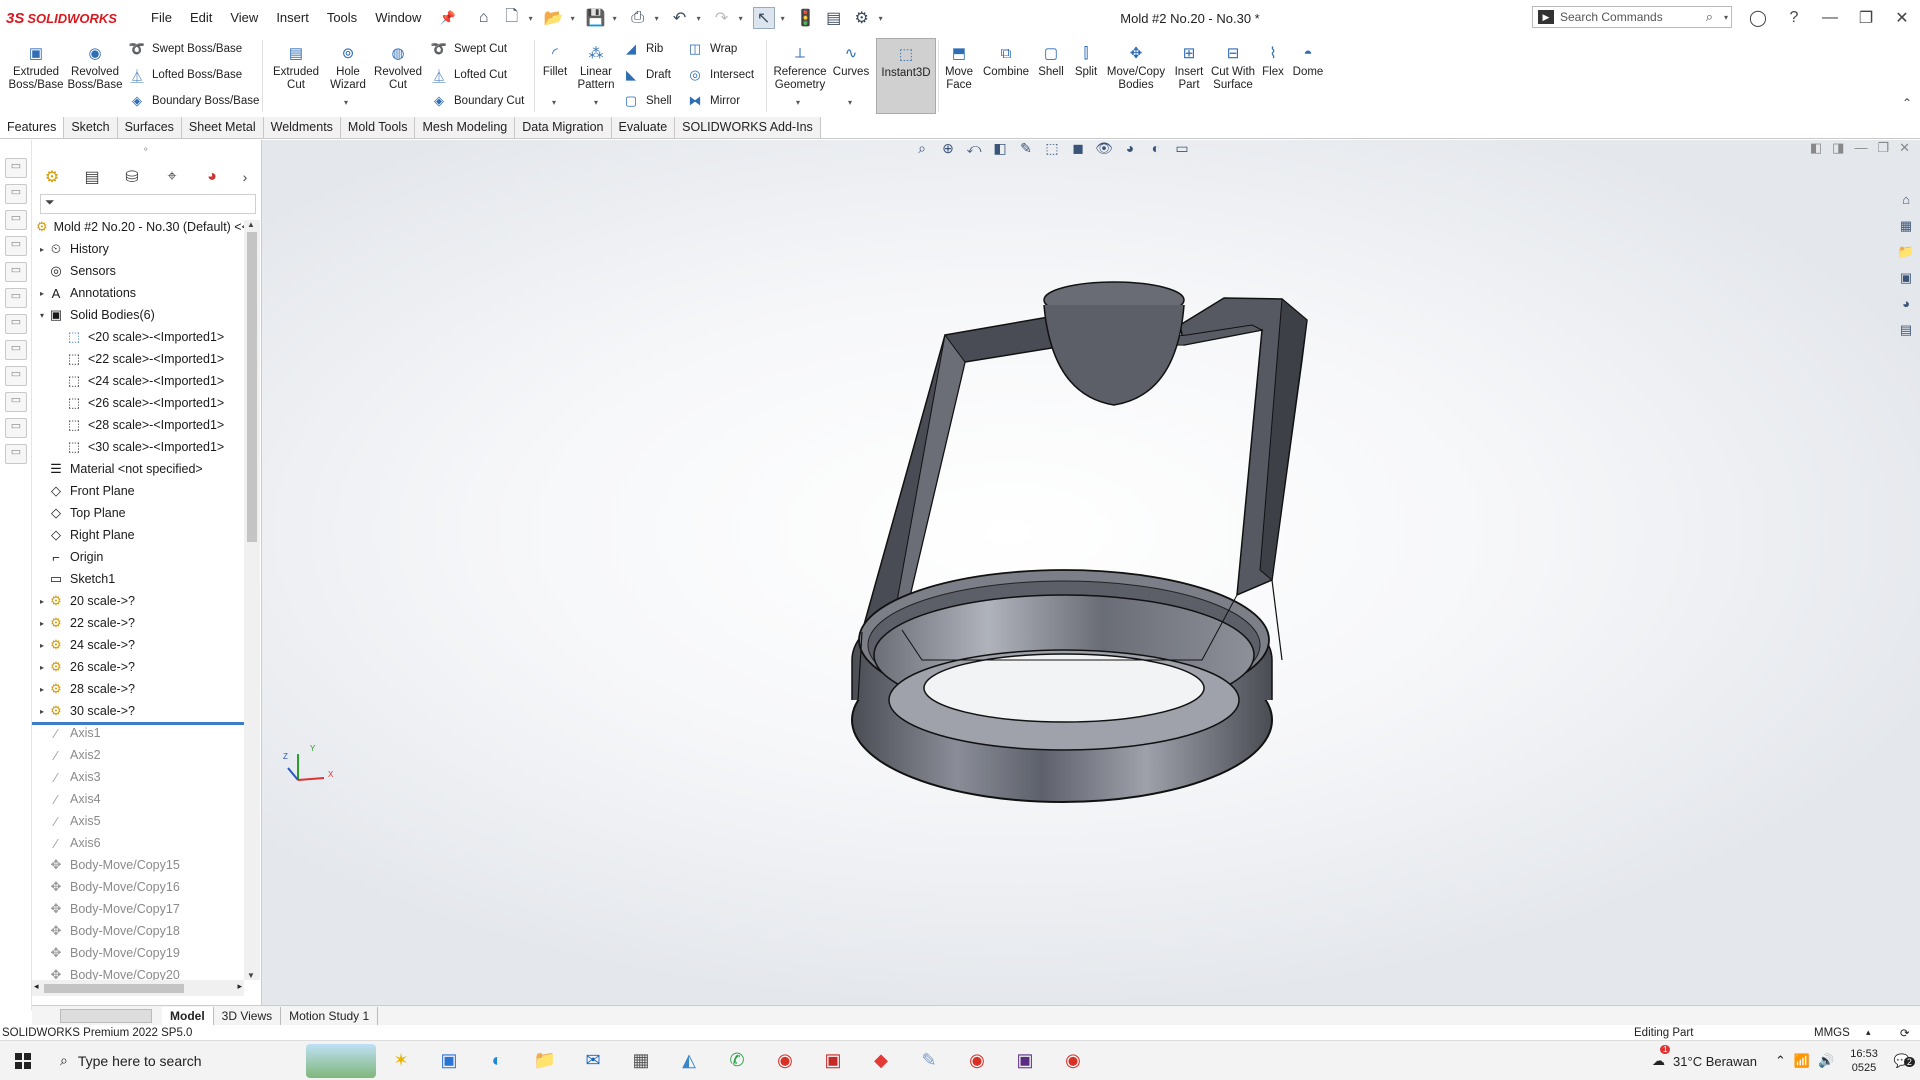 The image size is (1920, 1080). What do you see at coordinates (149, 127) in the screenshot?
I see `tab-surfaces: Surfaces` at bounding box center [149, 127].